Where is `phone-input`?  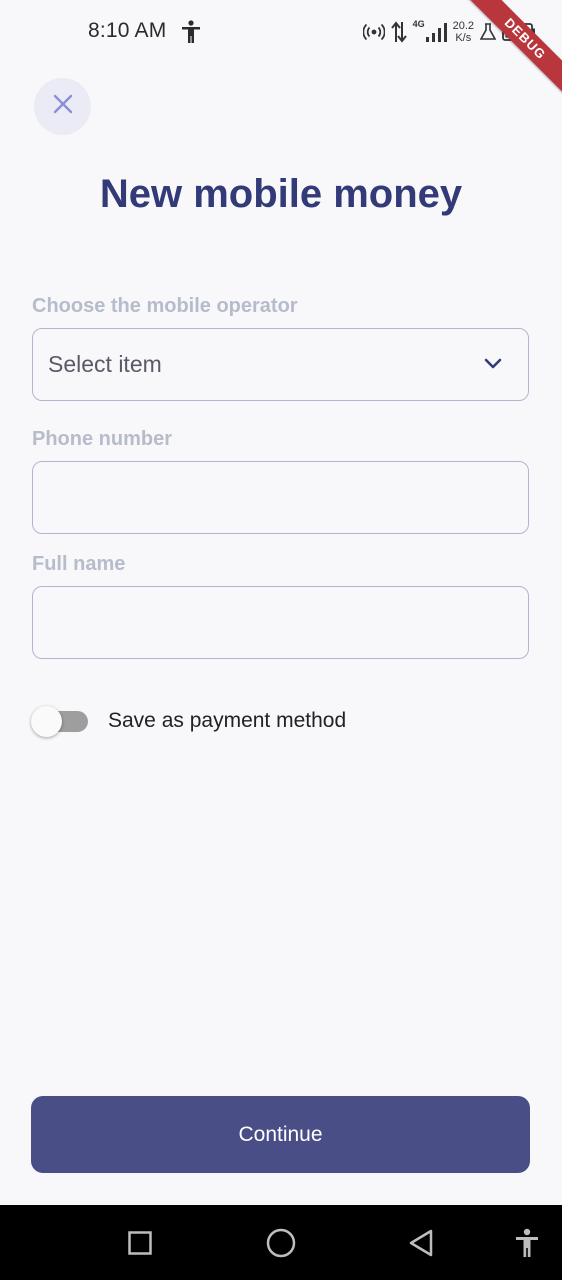 phone-input is located at coordinates (280, 497).